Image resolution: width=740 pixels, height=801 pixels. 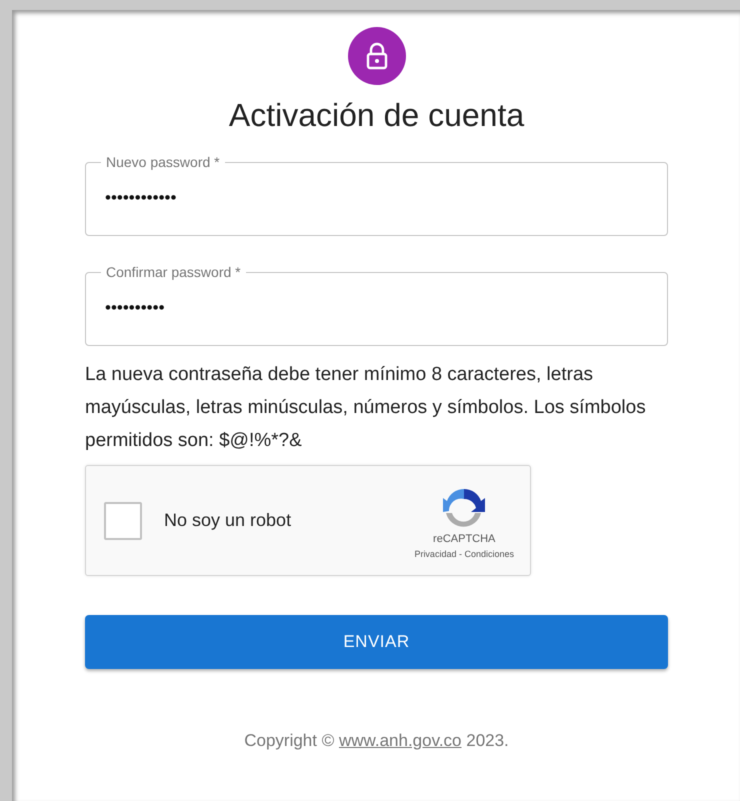 What do you see at coordinates (464, 538) in the screenshot?
I see `captcha-brand: reCAPTCHA` at bounding box center [464, 538].